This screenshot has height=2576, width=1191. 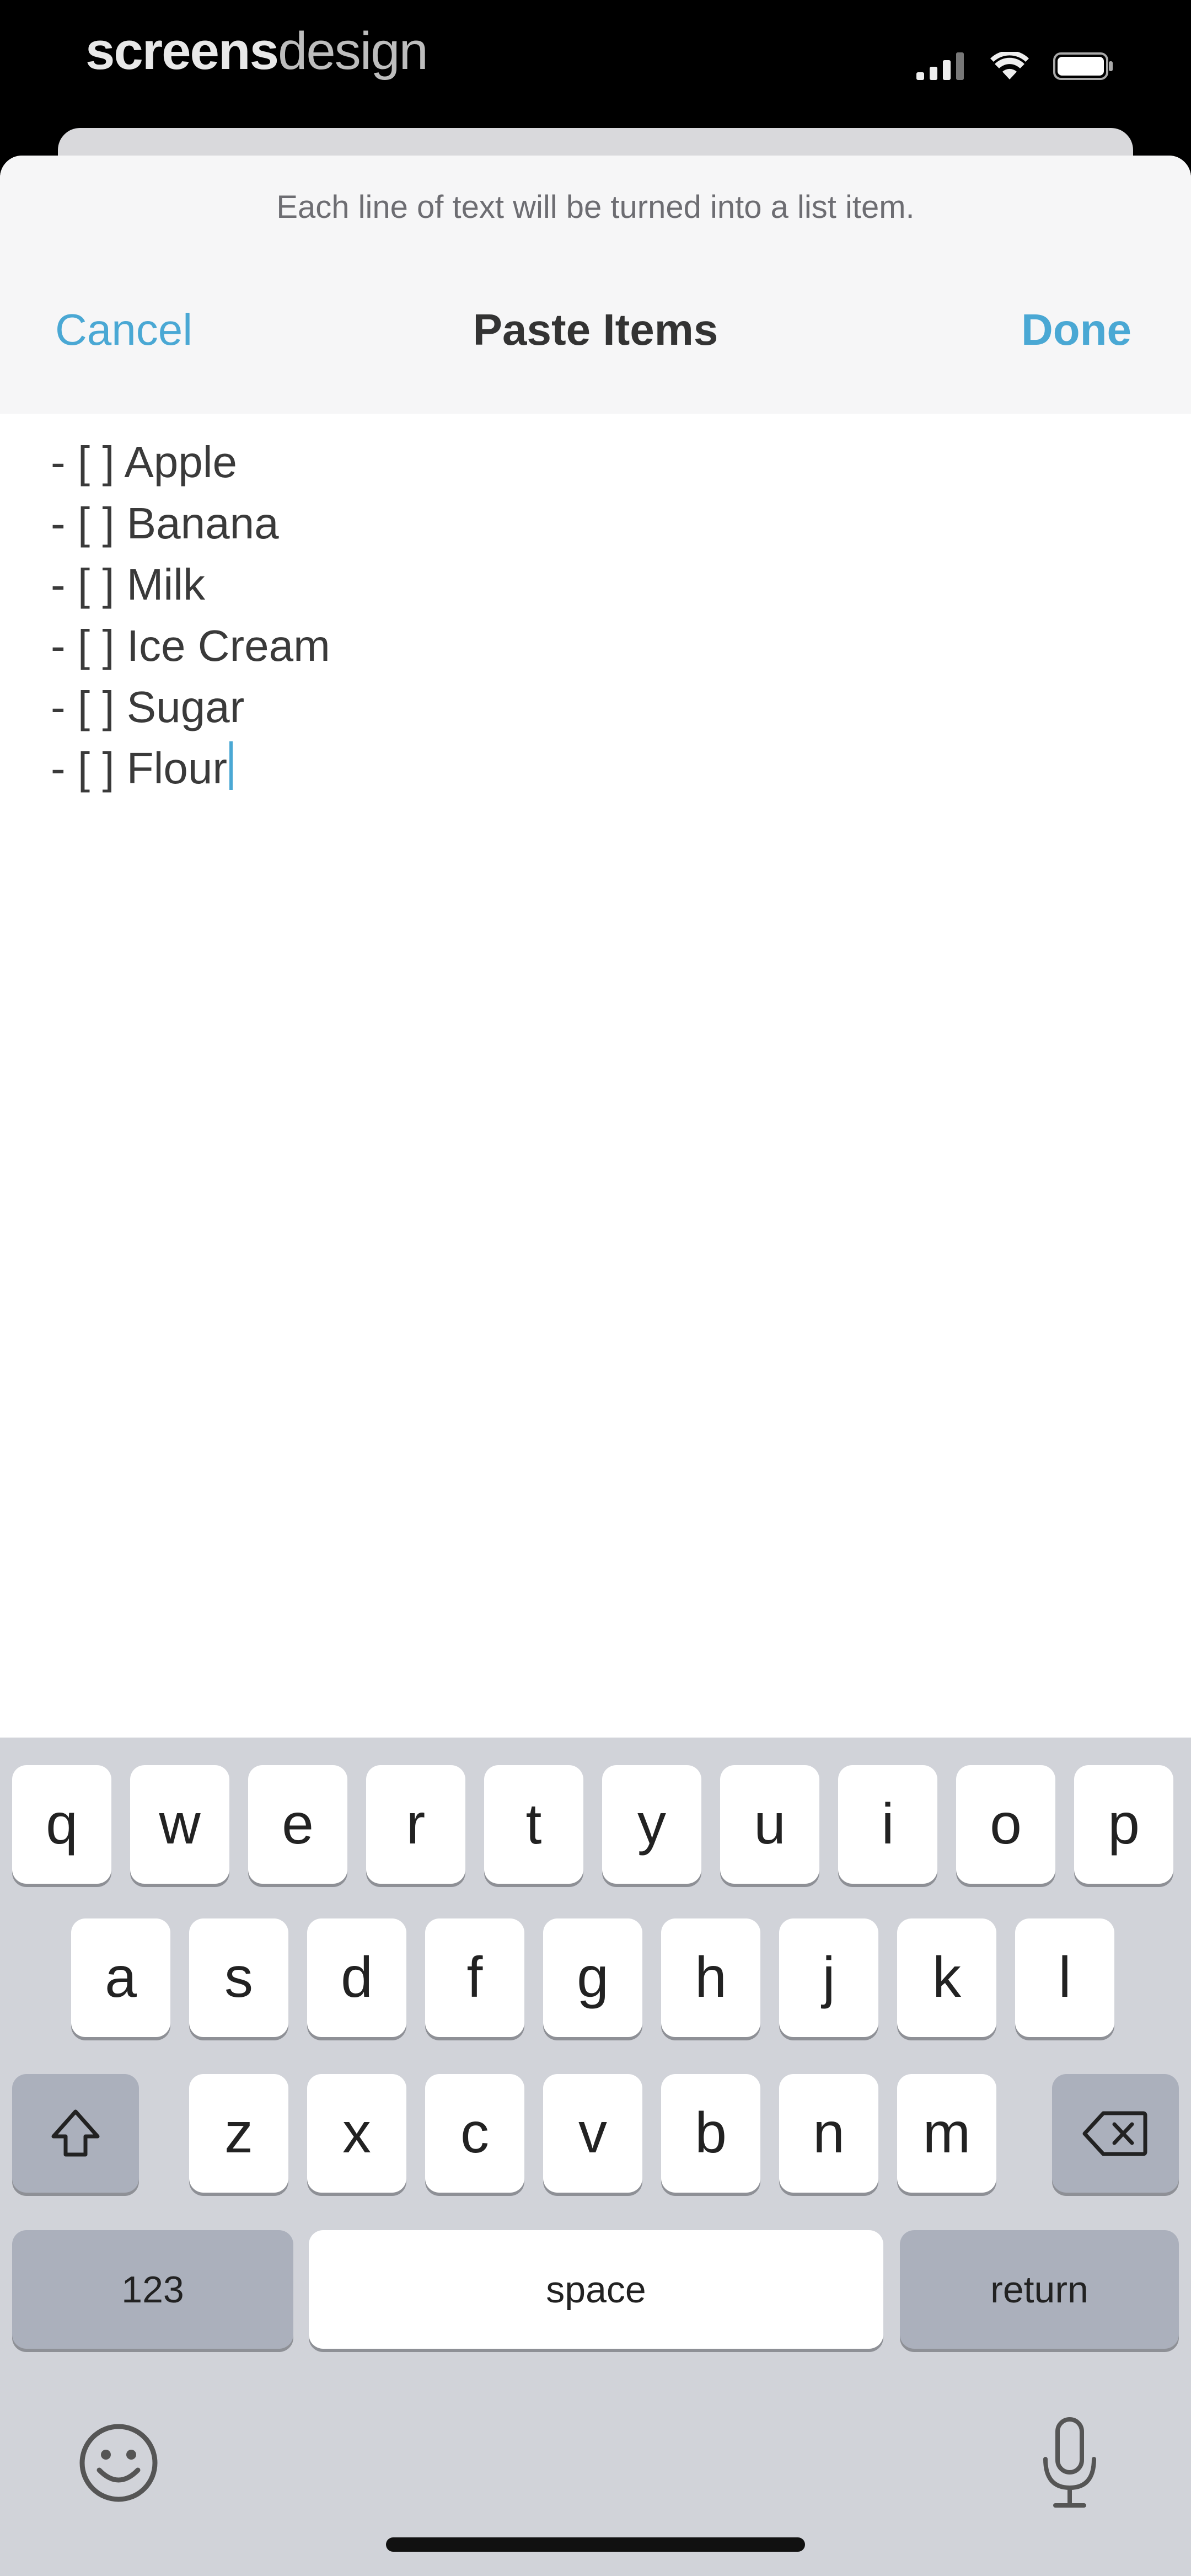 I want to click on key-d: d, so click(x=356, y=1977).